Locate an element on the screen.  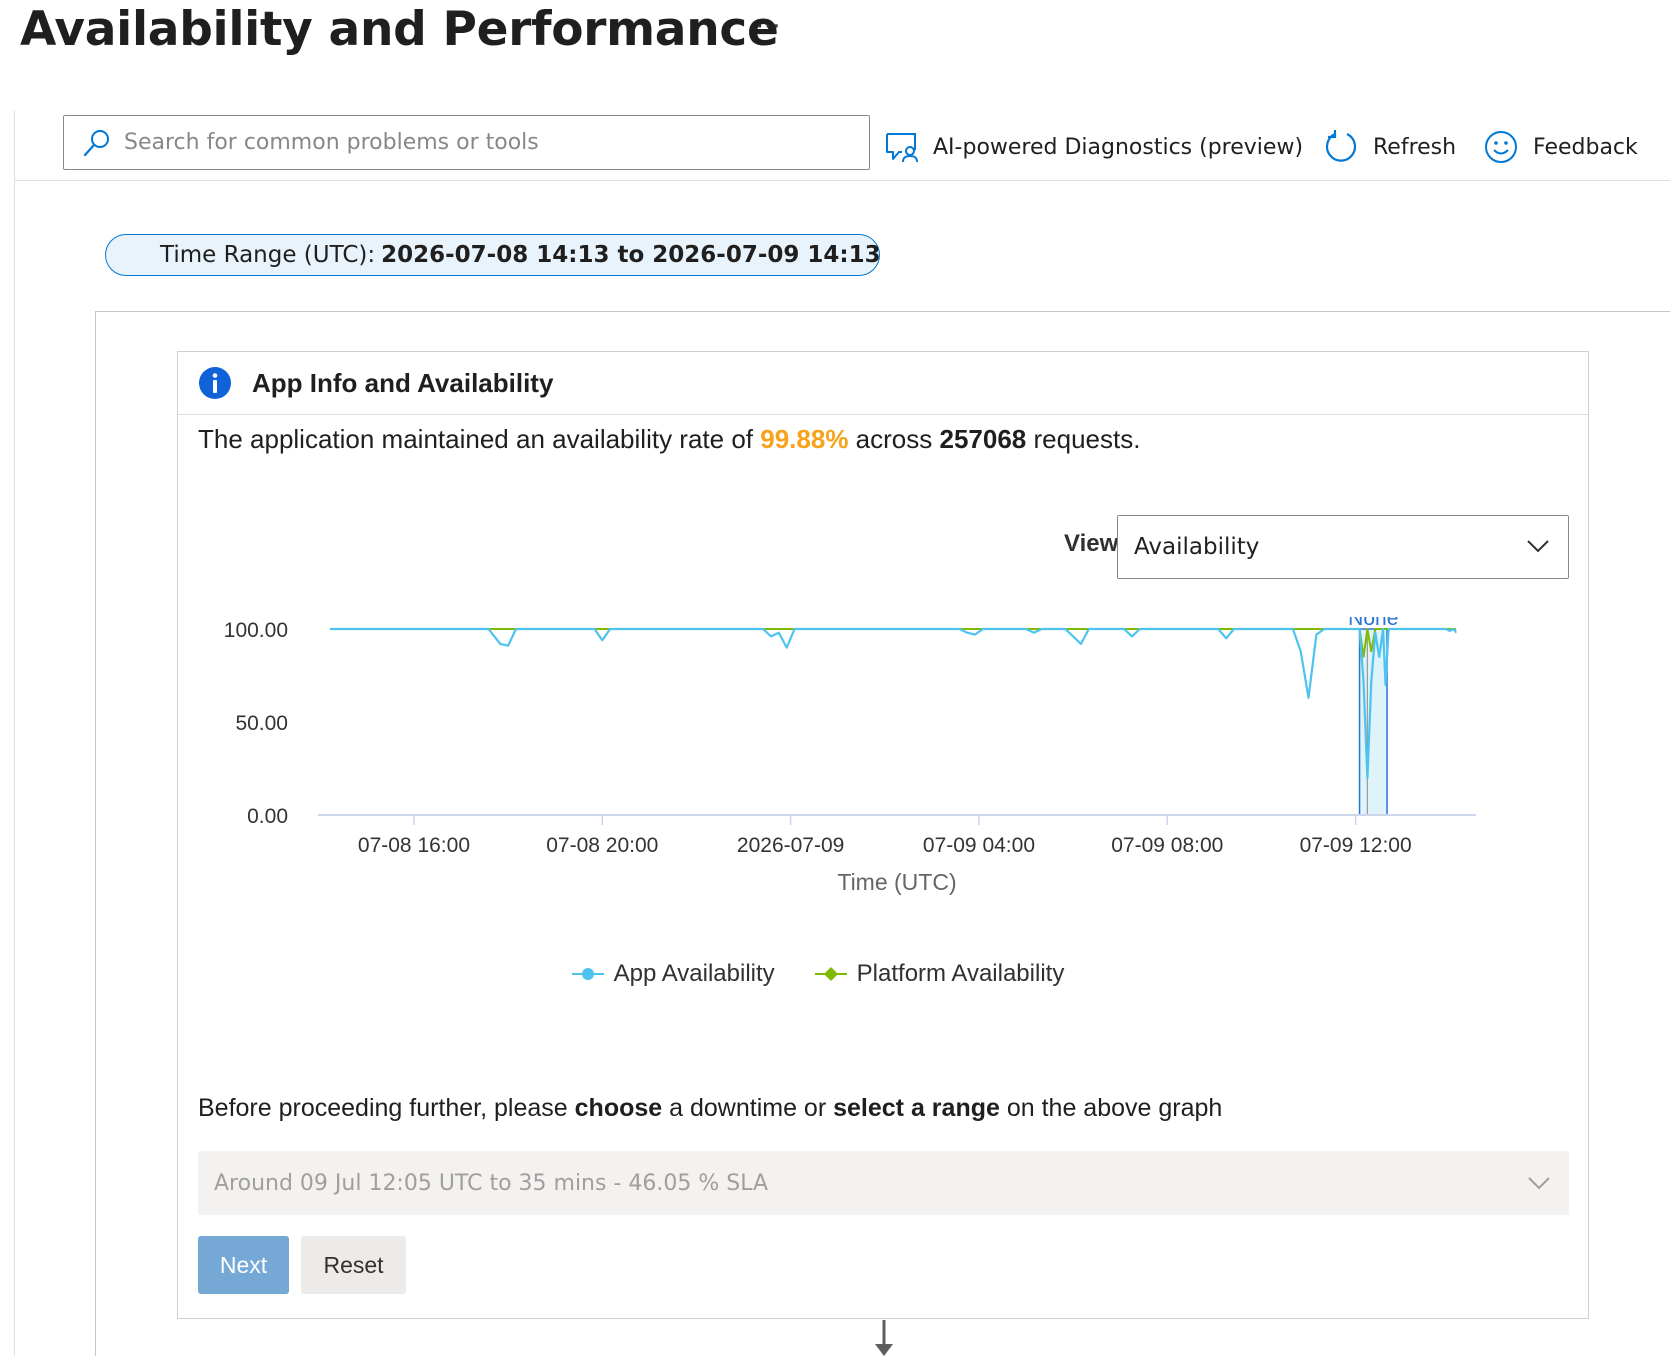
x-tick-label: 2026-07-09 is located at coordinates (790, 845).